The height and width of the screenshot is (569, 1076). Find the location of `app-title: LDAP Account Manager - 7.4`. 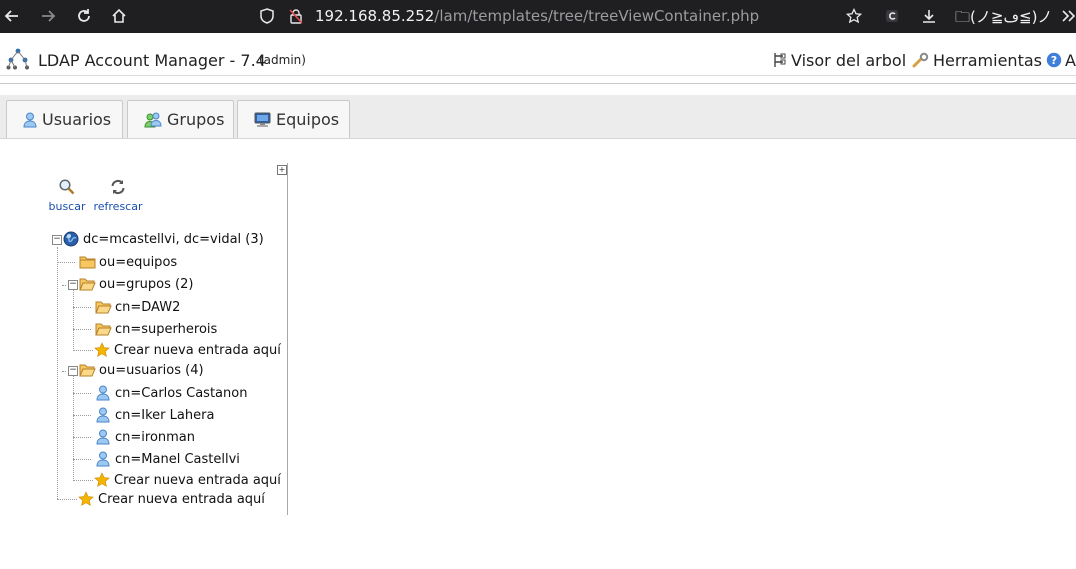

app-title: LDAP Account Manager - 7.4 is located at coordinates (152, 60).